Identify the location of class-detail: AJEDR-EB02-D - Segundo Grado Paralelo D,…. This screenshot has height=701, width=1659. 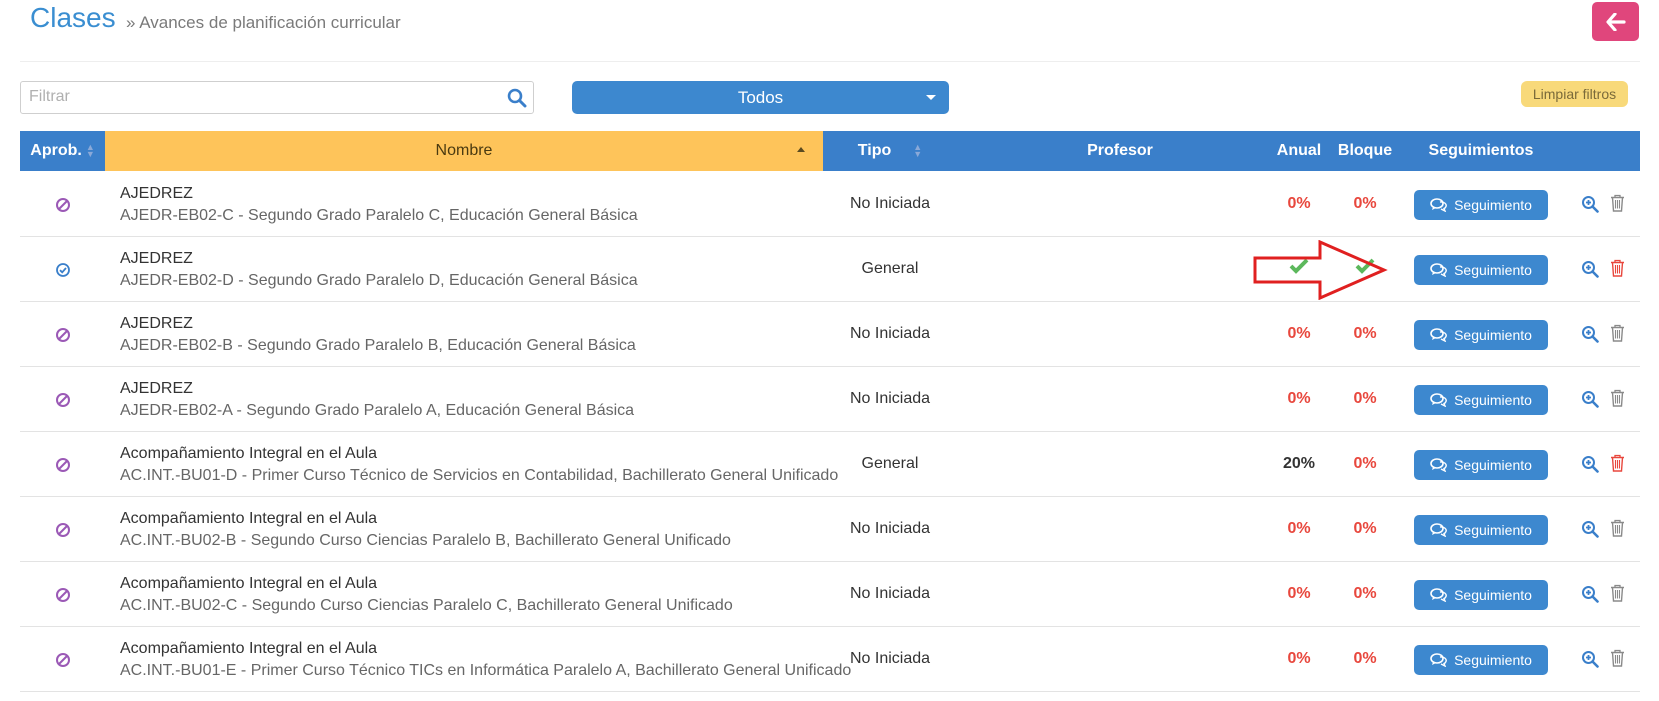
(379, 280).